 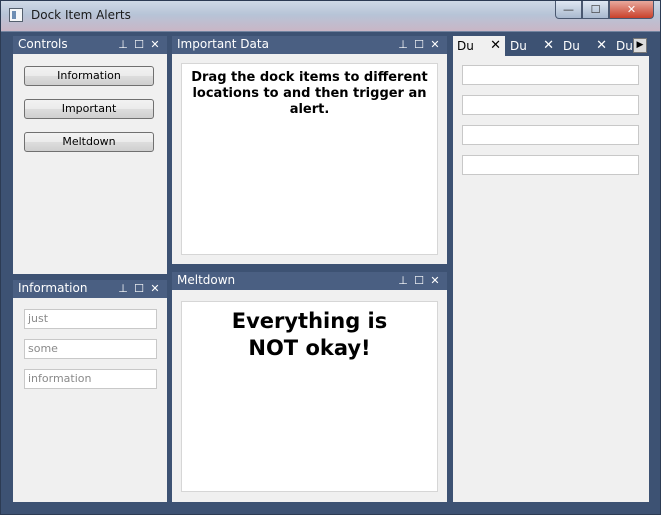 What do you see at coordinates (90, 289) in the screenshot?
I see `information-dock-titlebar: Information ⊥ ☐ ✕` at bounding box center [90, 289].